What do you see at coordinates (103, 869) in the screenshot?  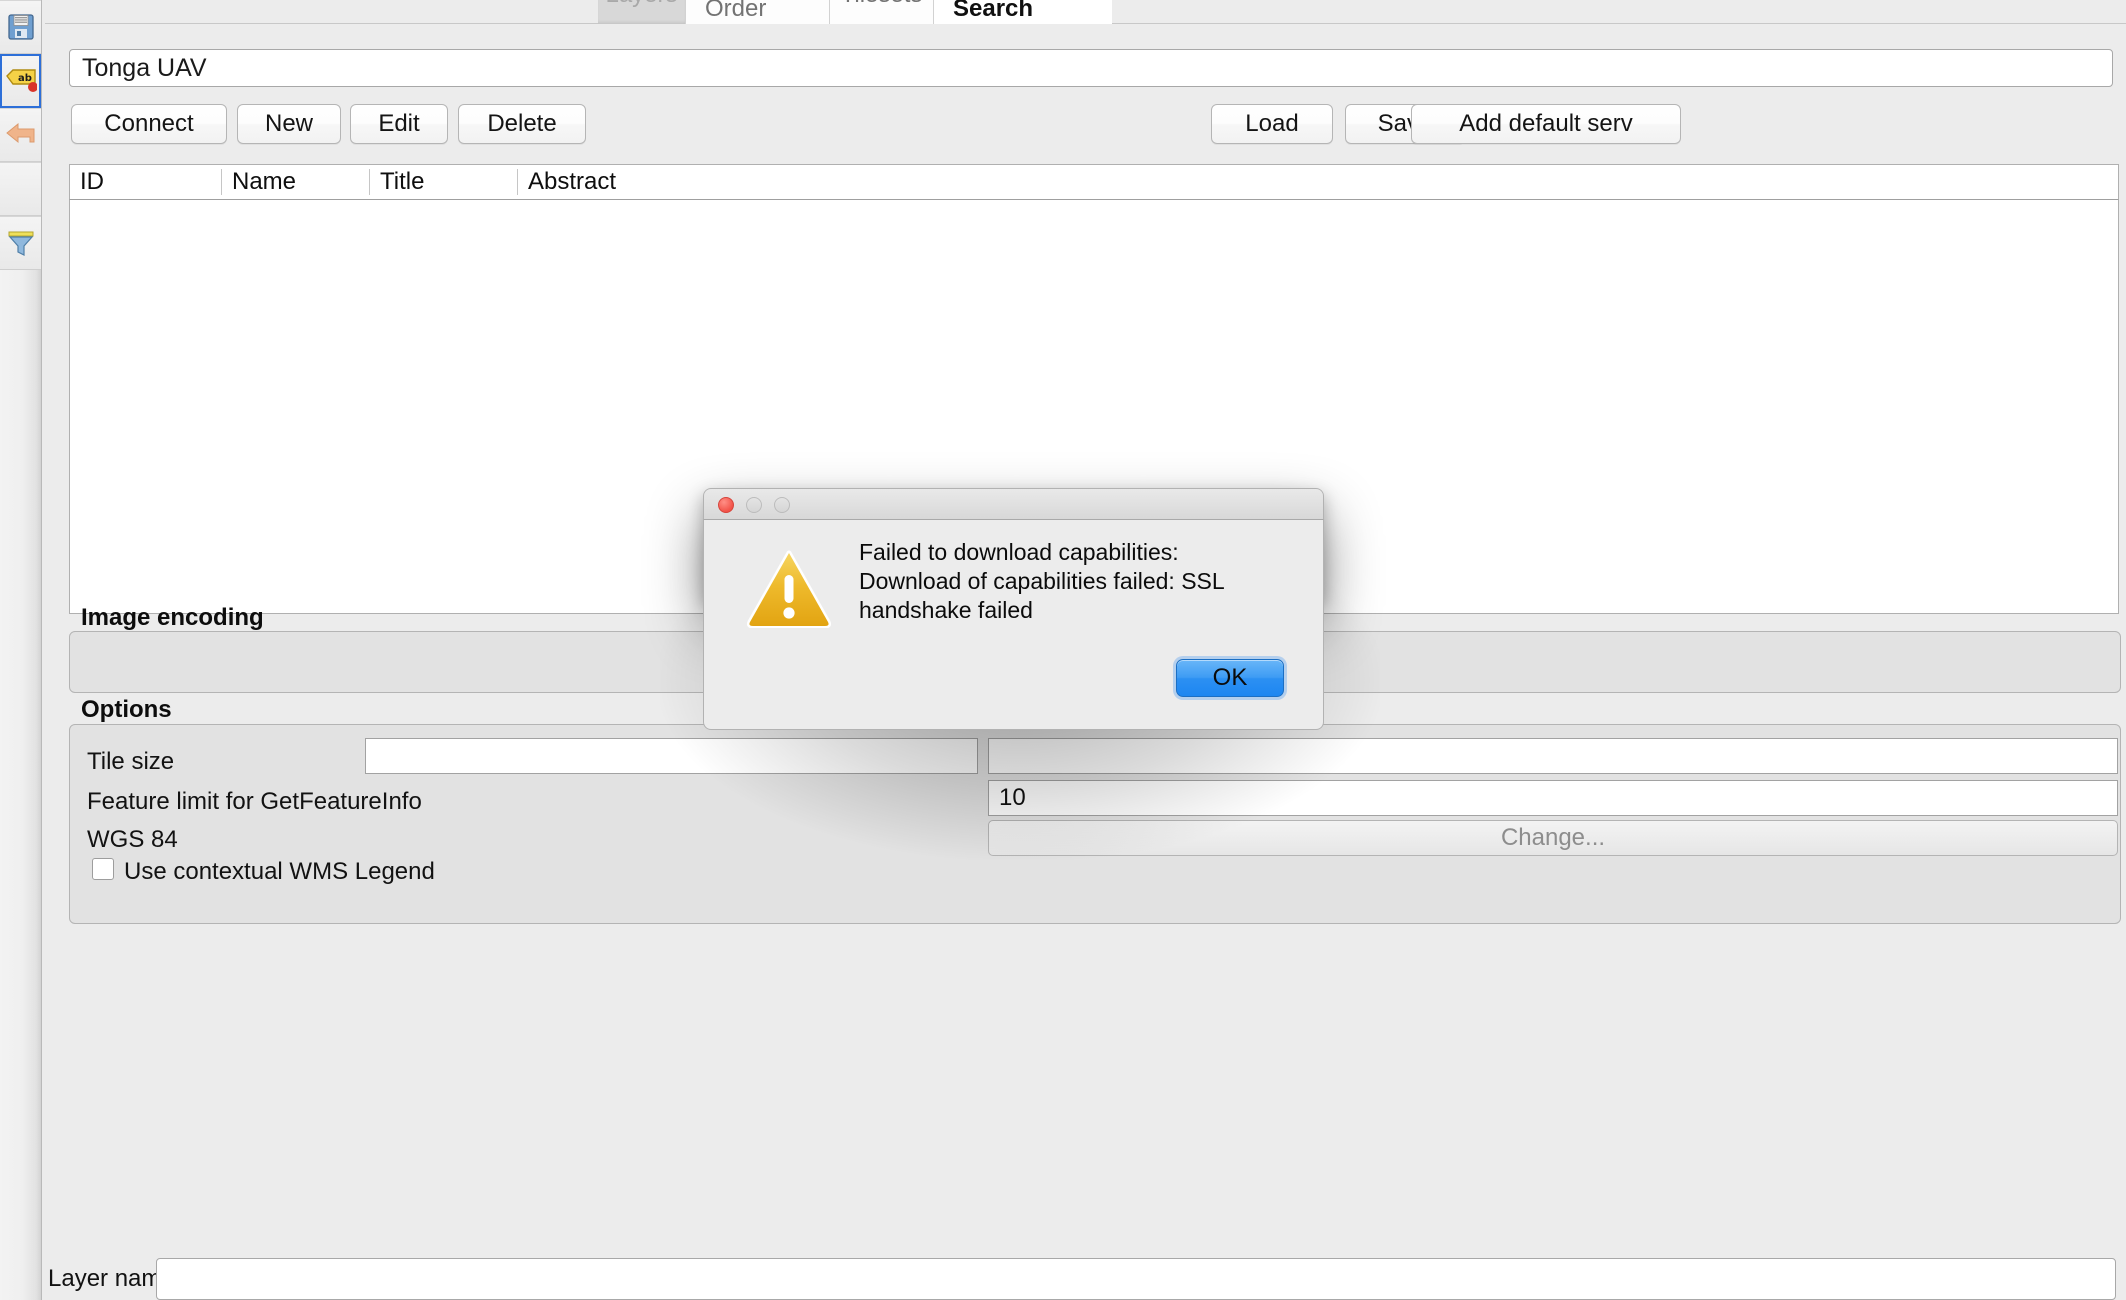 I see `use-contextual-wms-legend-checkbox` at bounding box center [103, 869].